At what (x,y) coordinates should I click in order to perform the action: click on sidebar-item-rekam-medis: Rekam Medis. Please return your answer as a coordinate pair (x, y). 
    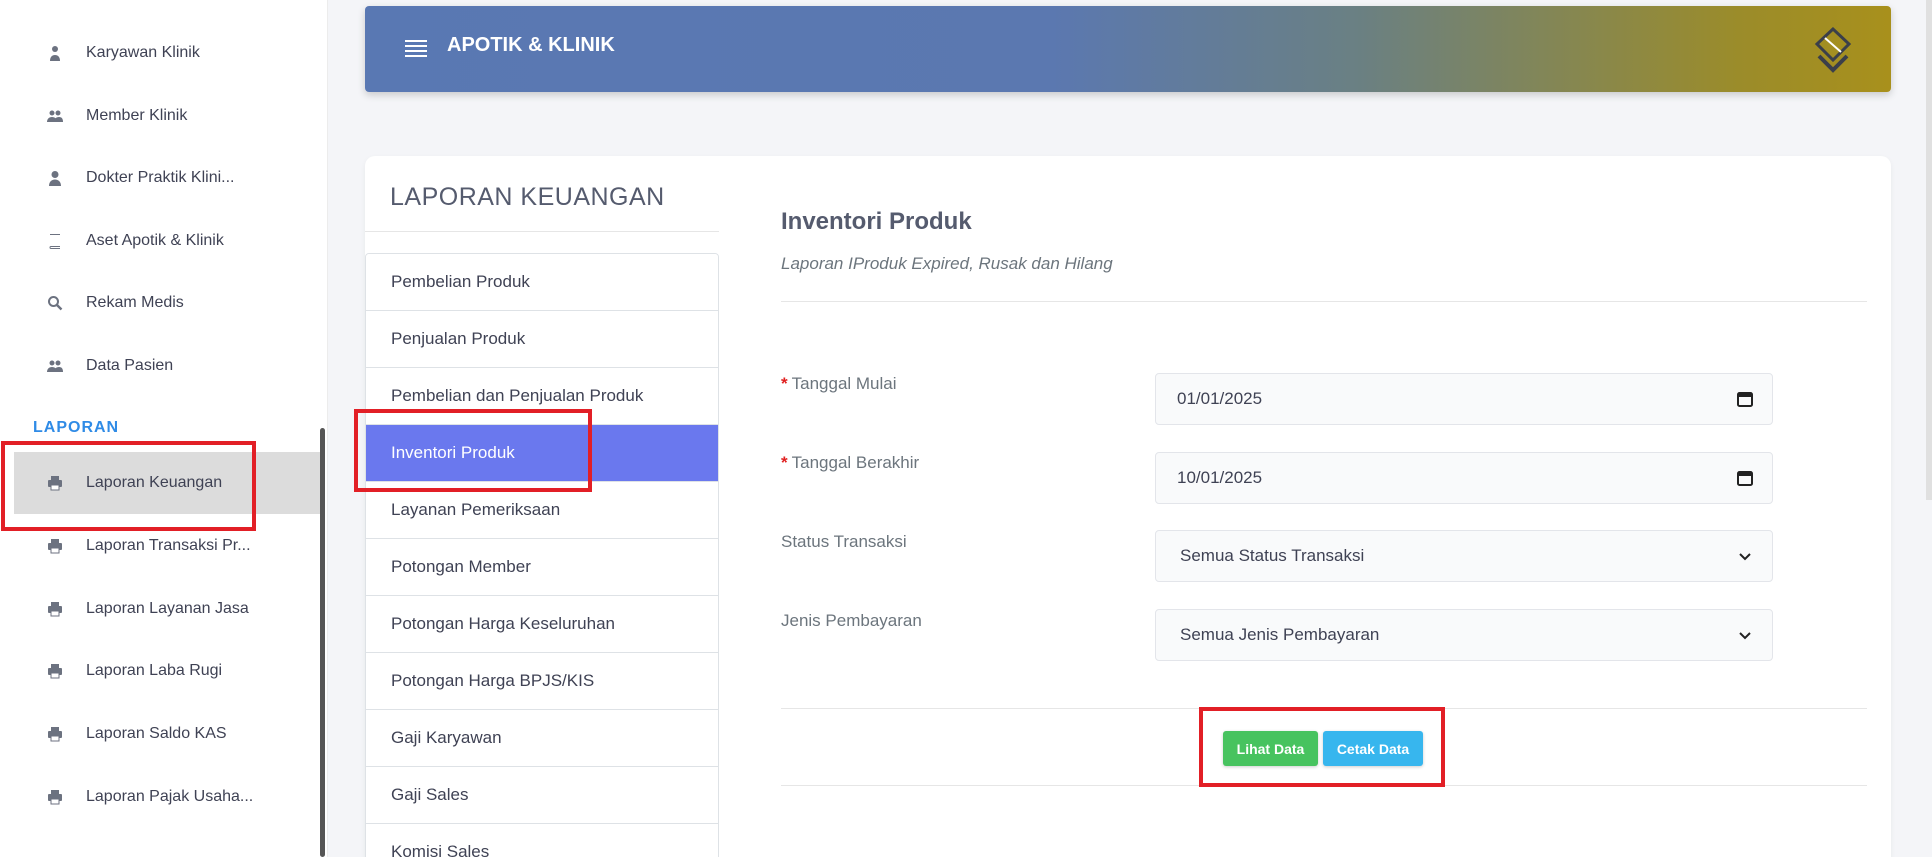
    Looking at the image, I should click on (167, 303).